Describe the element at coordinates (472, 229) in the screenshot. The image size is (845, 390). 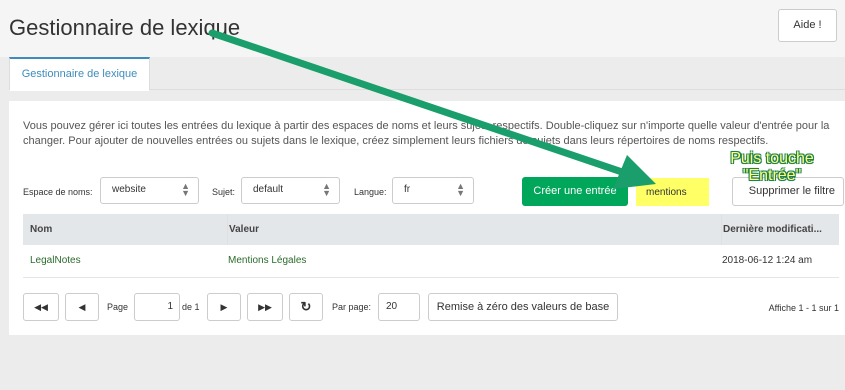
I see `column-header-value: Valeur` at that location.